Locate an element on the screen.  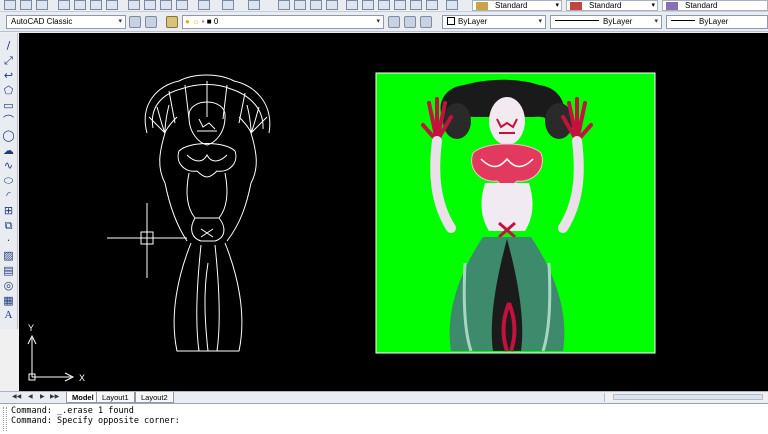
scrollbar-thumb is located at coordinates (688, 397).